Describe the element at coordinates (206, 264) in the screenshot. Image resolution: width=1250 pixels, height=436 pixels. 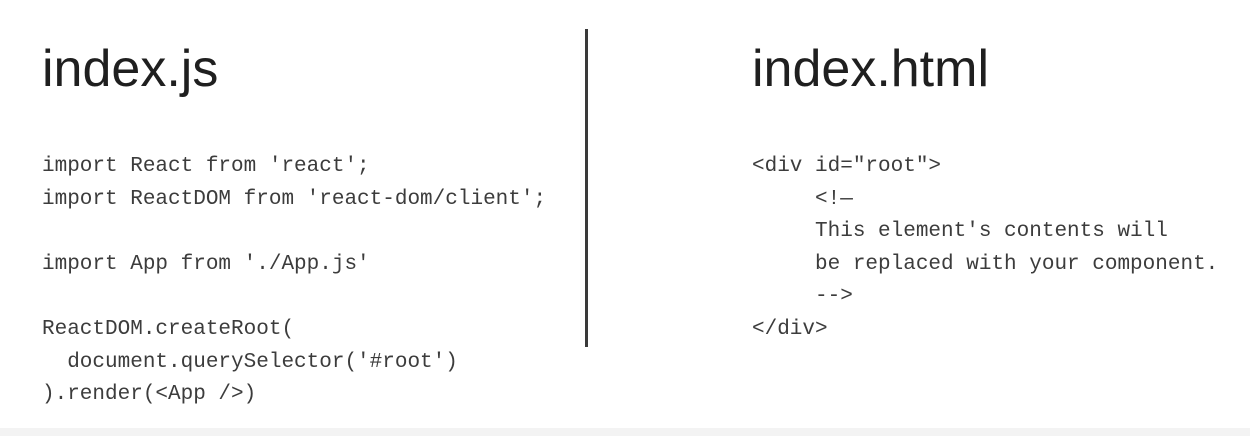
I see `code-line: import App from './App.js'` at that location.